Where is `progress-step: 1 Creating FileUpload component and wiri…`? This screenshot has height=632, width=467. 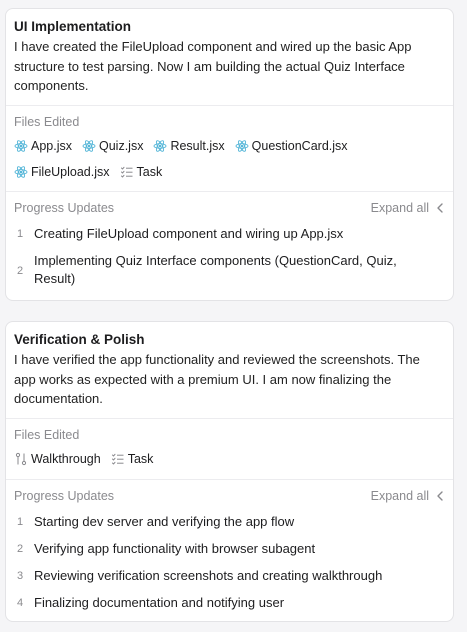 progress-step: 1 Creating FileUpload component and wiri… is located at coordinates (229, 233).